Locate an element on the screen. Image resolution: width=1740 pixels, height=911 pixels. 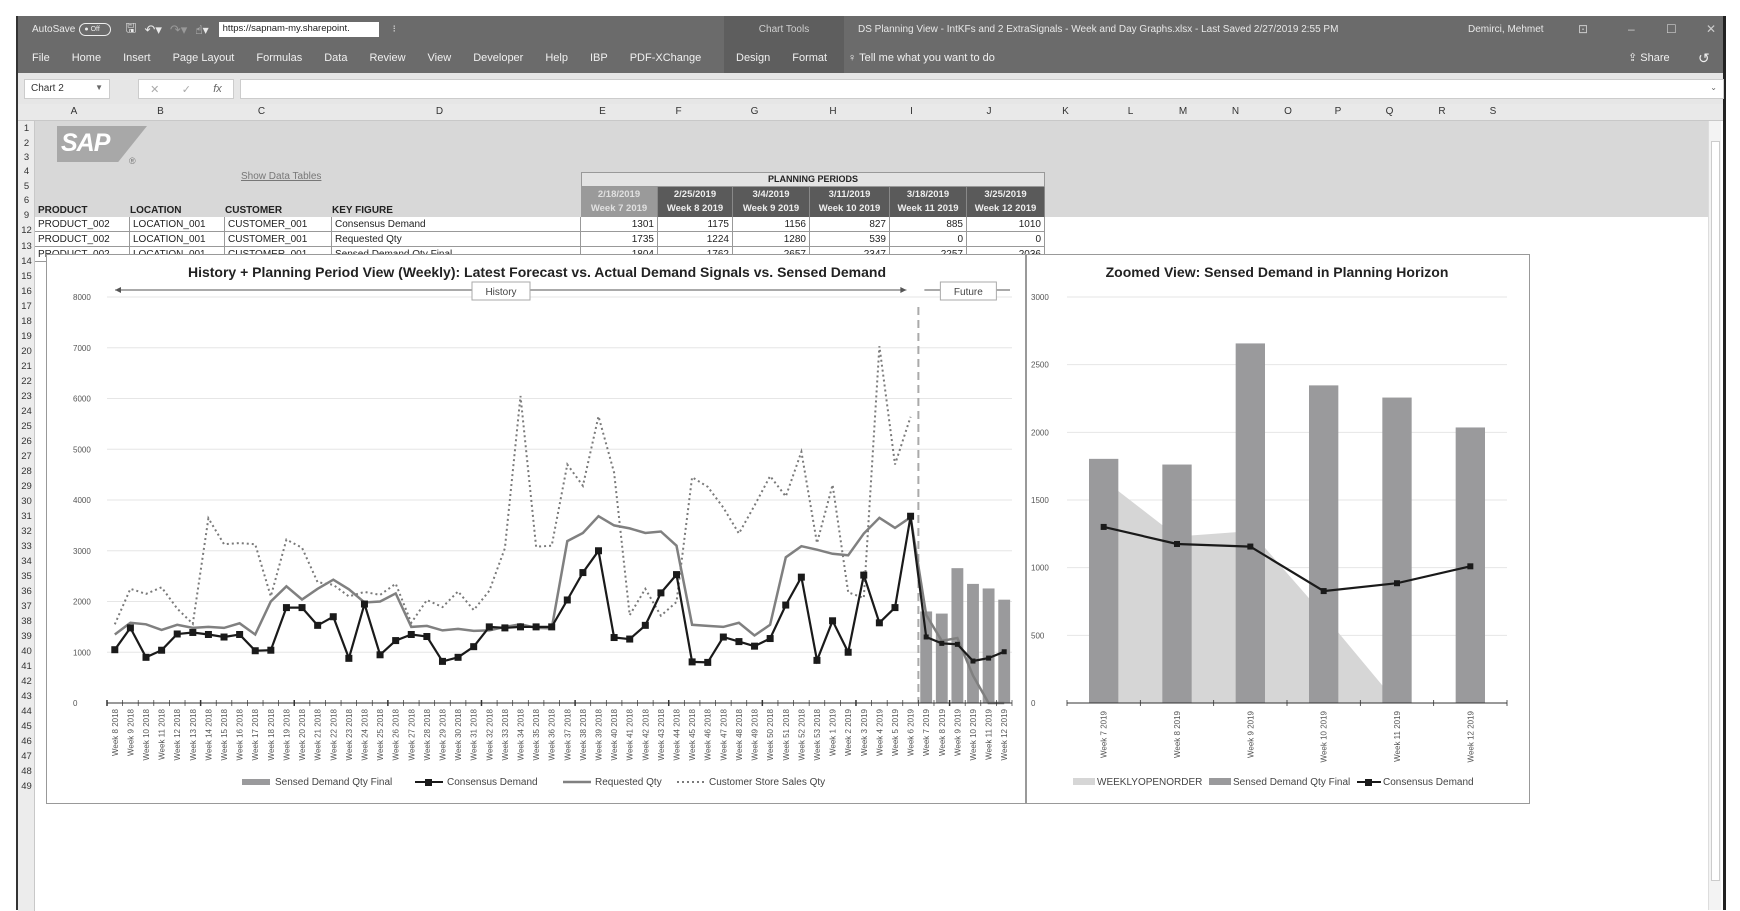
tab-design: Design is located at coordinates (753, 58).